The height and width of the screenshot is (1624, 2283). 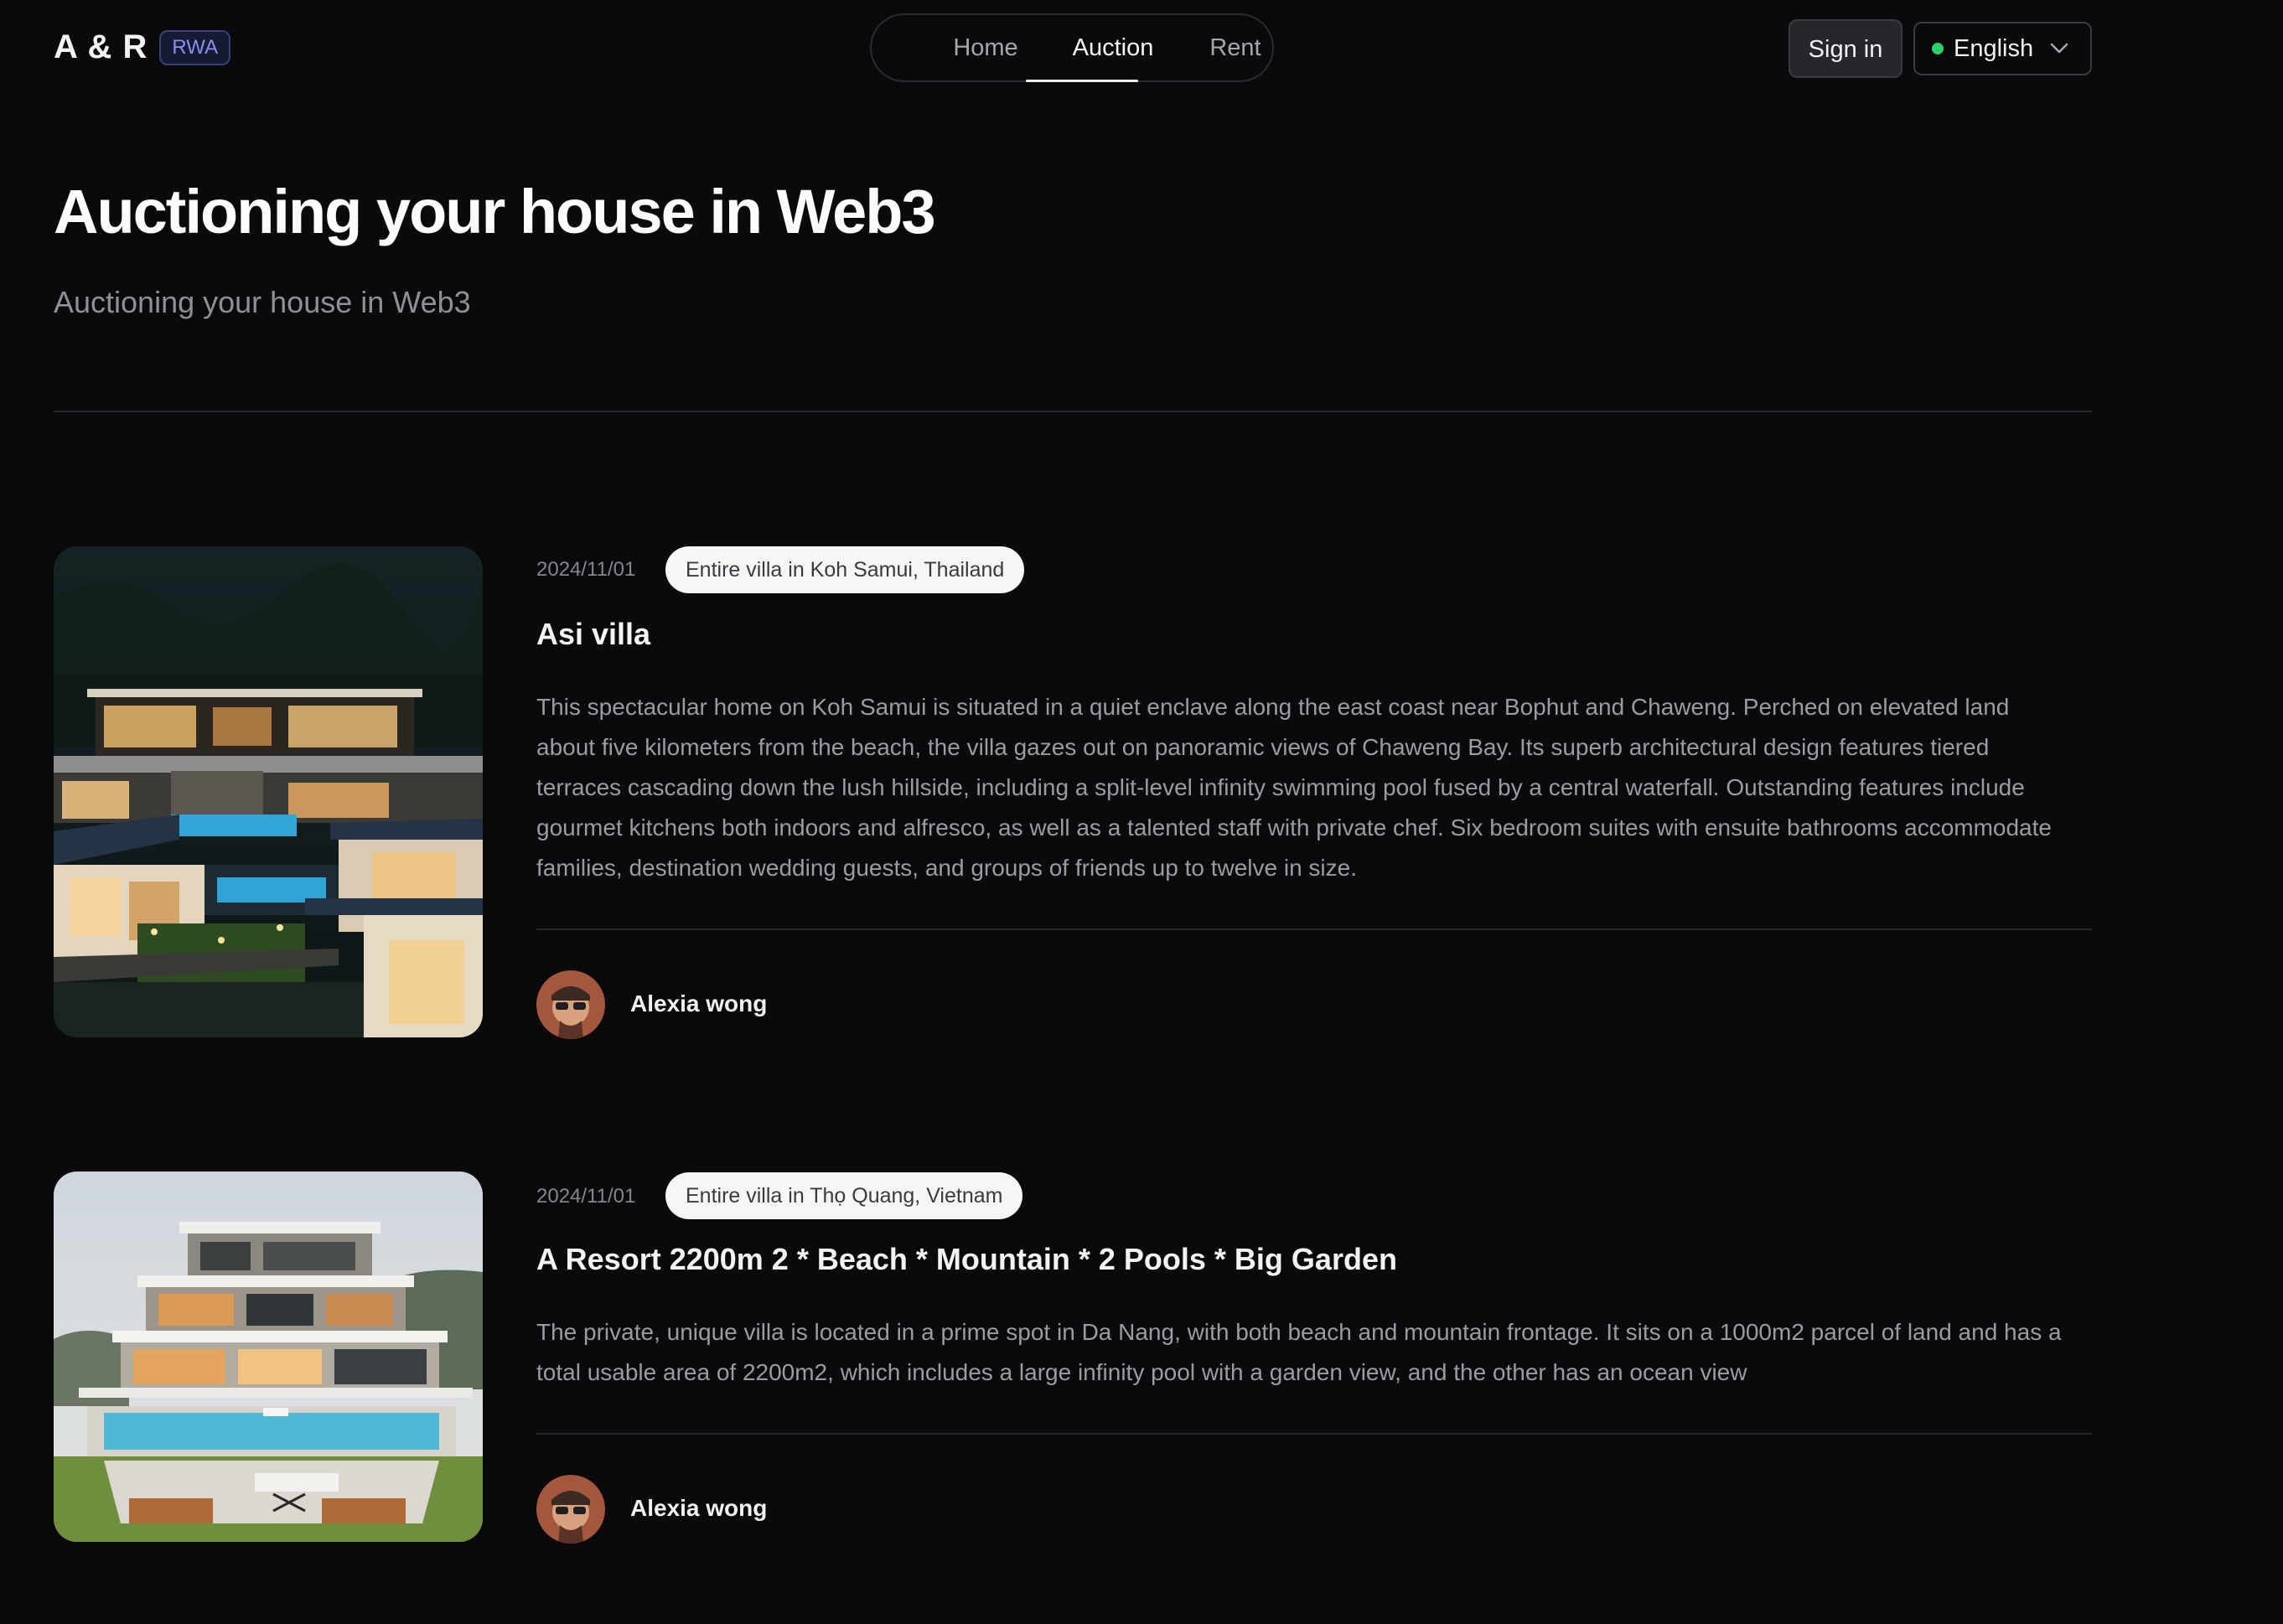 What do you see at coordinates (1938, 48) in the screenshot?
I see `status-dot-icon` at bounding box center [1938, 48].